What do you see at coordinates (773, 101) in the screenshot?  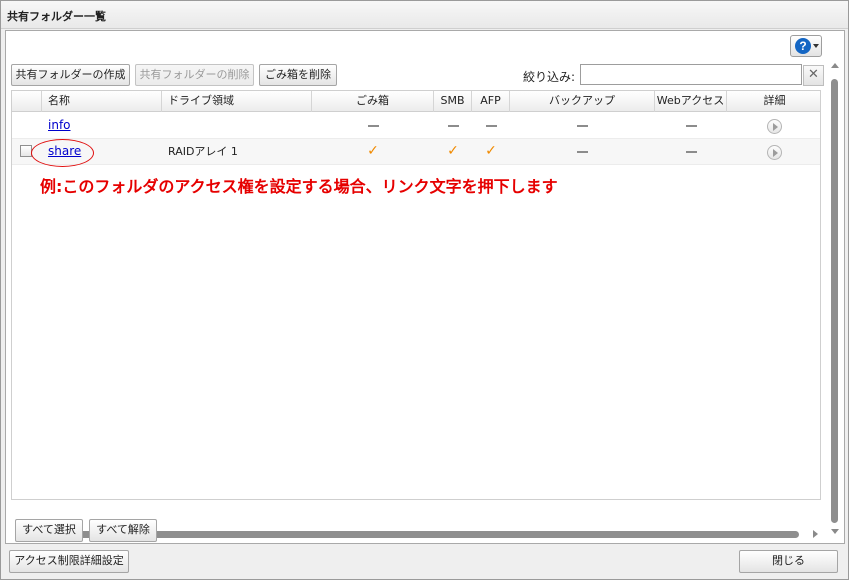 I see `header-detail: 詳細` at bounding box center [773, 101].